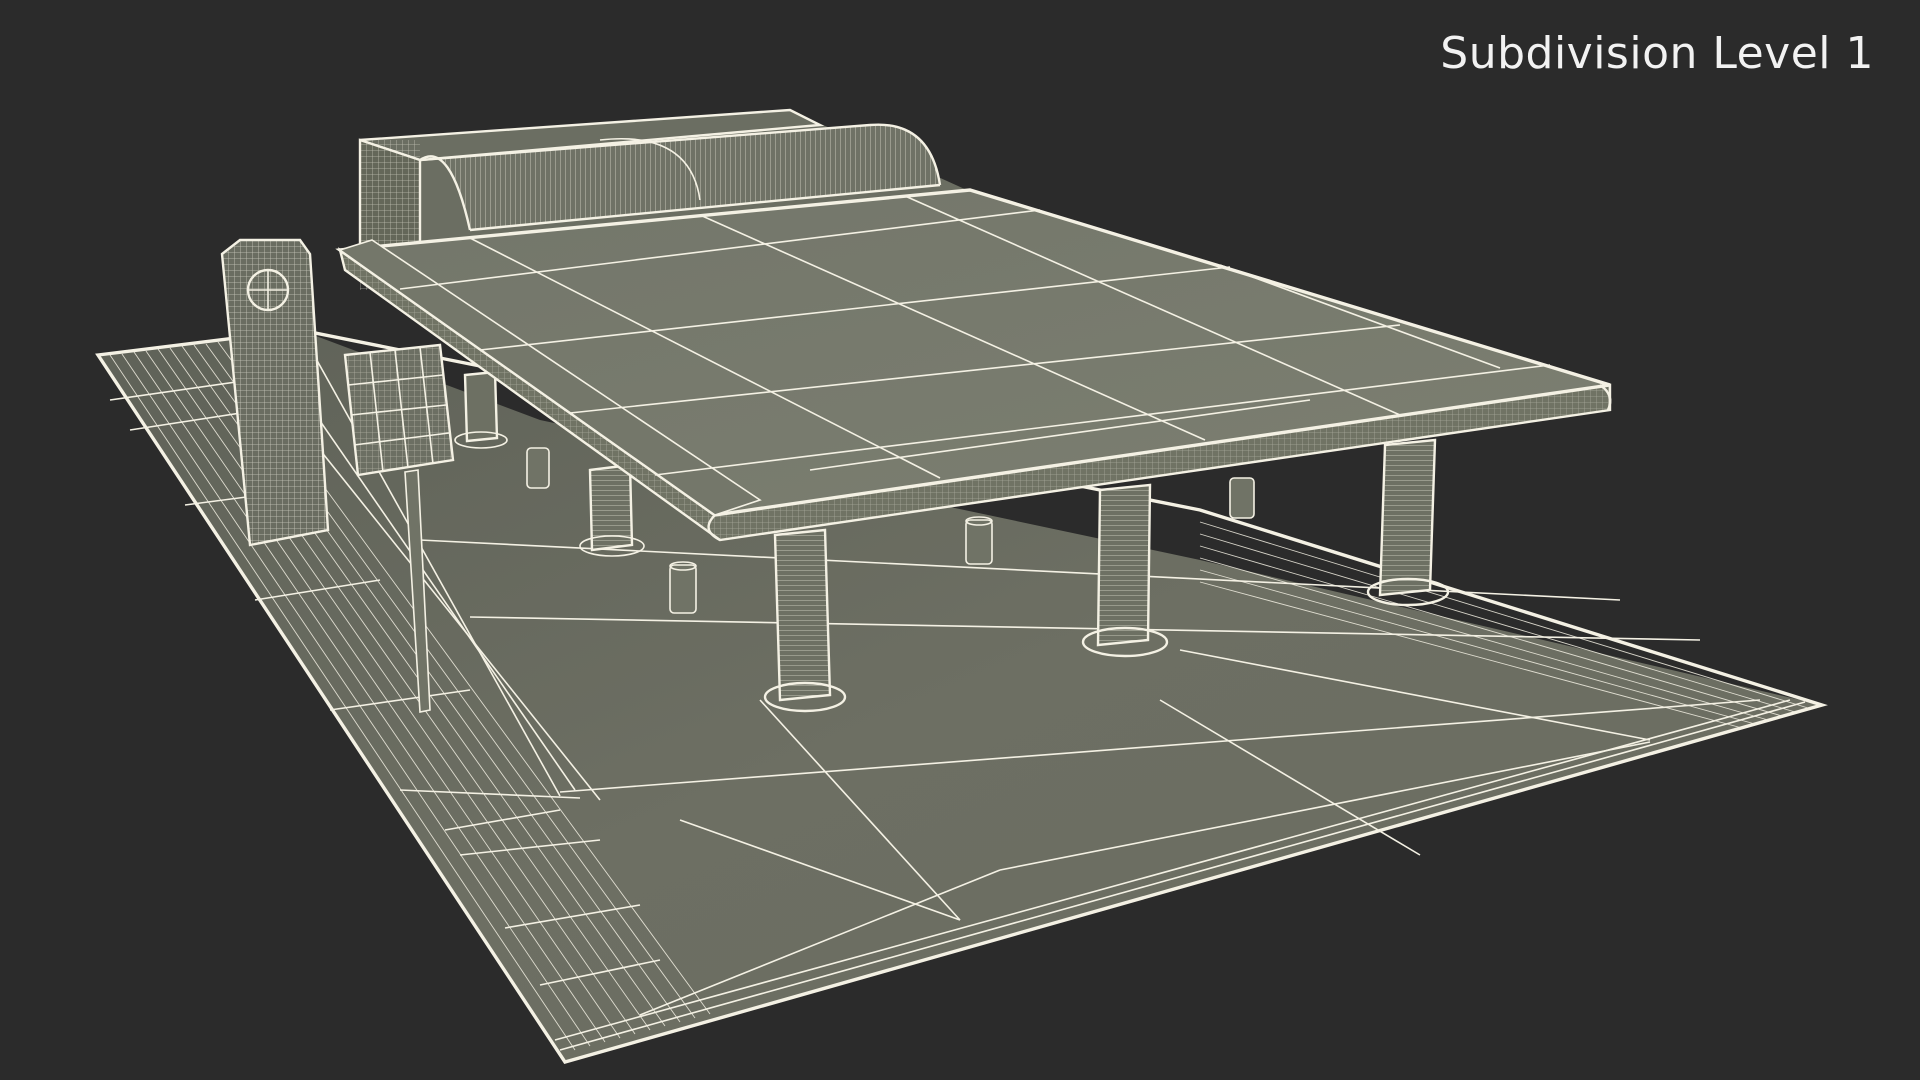 The image size is (1920, 1080). What do you see at coordinates (1657, 53) in the screenshot?
I see `subdivision-level-caption: Subdivision Level 1` at bounding box center [1657, 53].